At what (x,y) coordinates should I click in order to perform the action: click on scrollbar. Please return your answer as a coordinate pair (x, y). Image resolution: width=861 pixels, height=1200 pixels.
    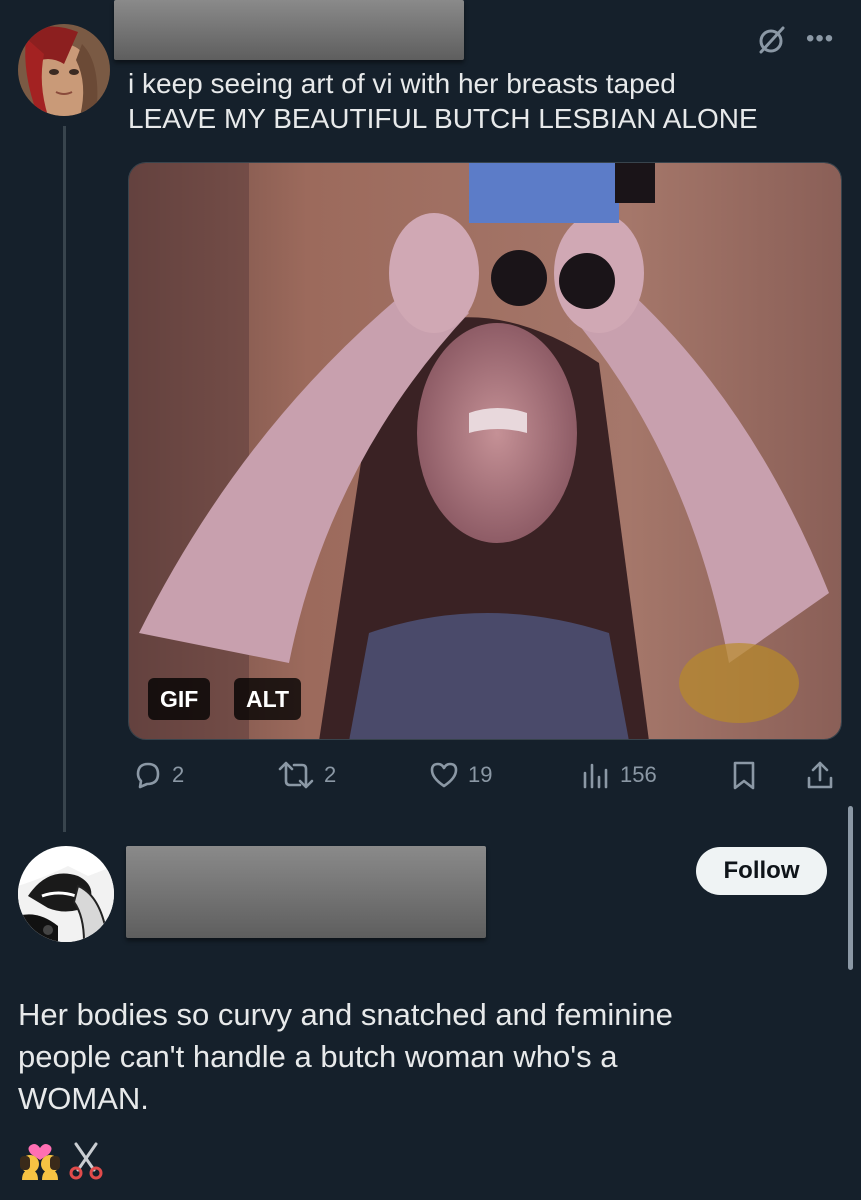
    Looking at the image, I should click on (850, 888).